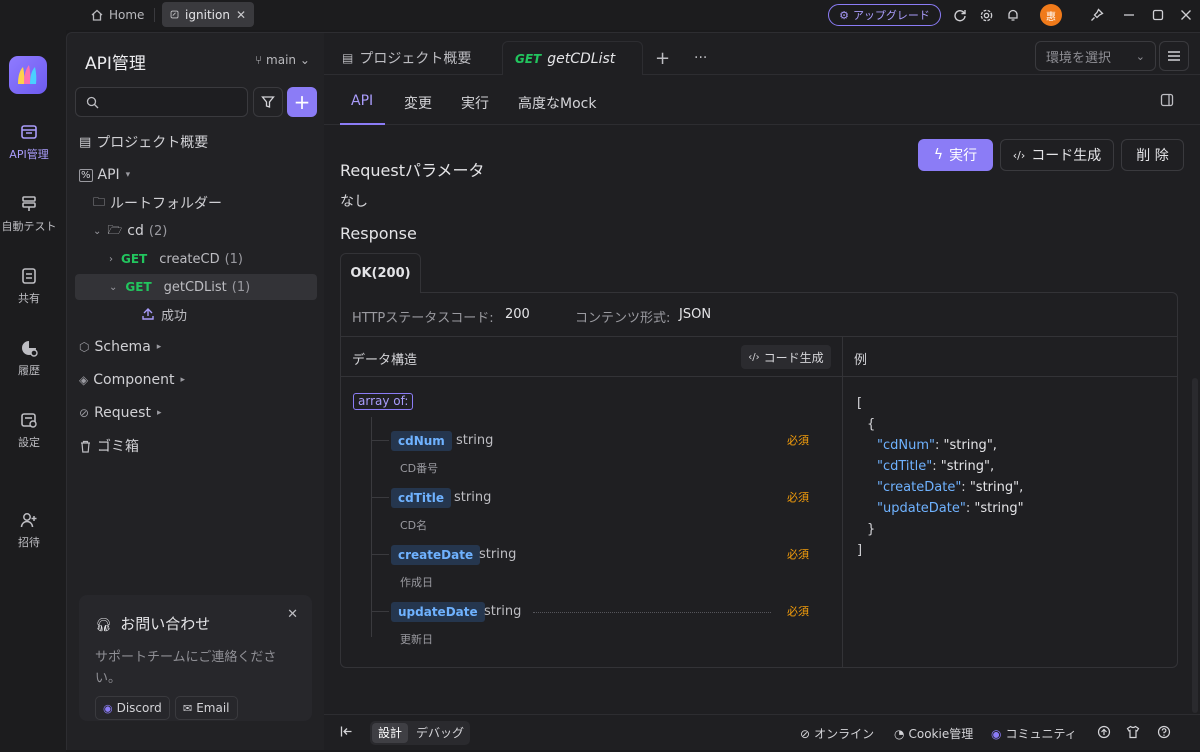 The height and width of the screenshot is (752, 1200). Describe the element at coordinates (1041, 734) in the screenshot. I see `community-label: コミュニティ` at that location.